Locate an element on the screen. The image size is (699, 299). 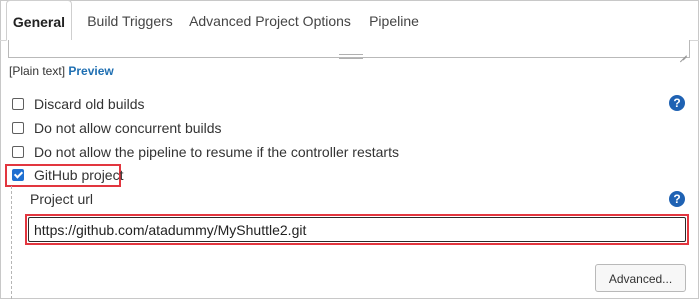
tab-build-triggers: Build Triggers is located at coordinates (130, 20).